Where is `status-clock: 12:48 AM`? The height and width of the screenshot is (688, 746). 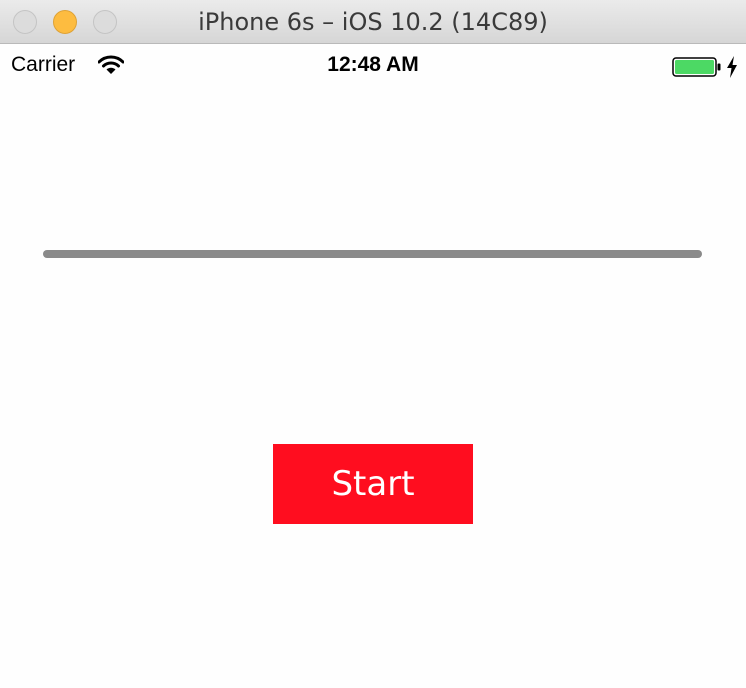
status-clock: 12:48 AM is located at coordinates (373, 64).